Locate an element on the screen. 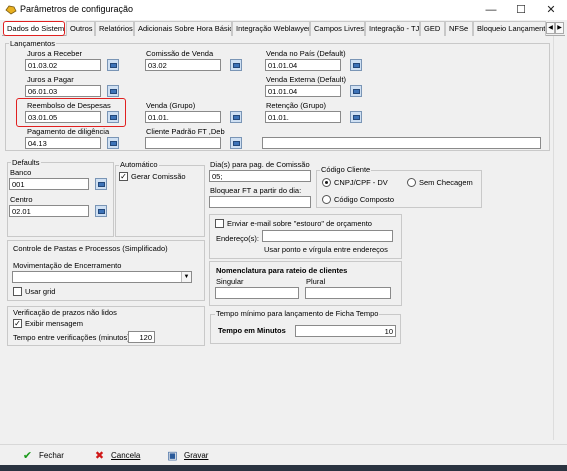  app-icon is located at coordinates (11, 9).